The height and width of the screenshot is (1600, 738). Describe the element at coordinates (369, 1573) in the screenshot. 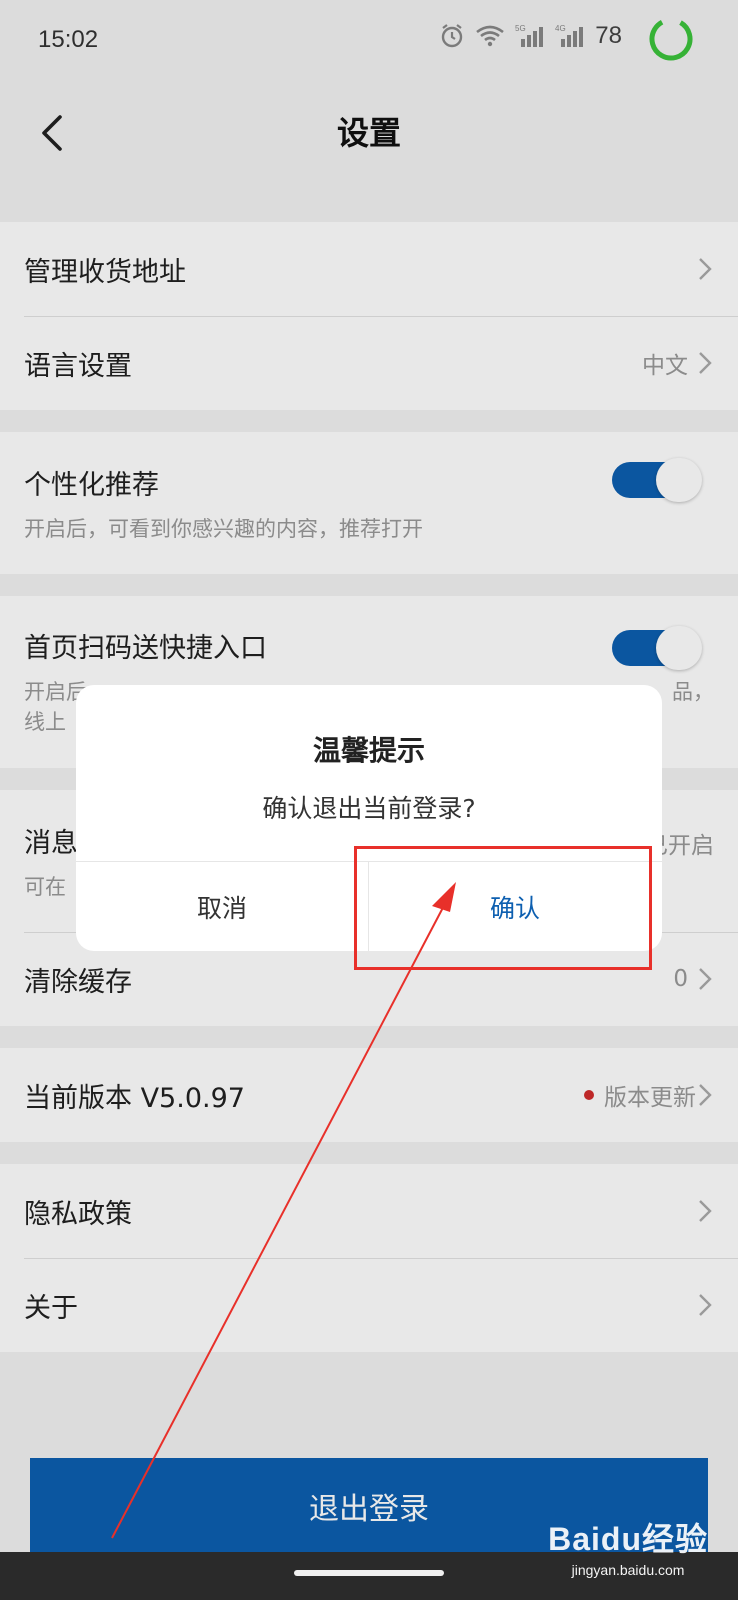

I see `home-indicator` at that location.